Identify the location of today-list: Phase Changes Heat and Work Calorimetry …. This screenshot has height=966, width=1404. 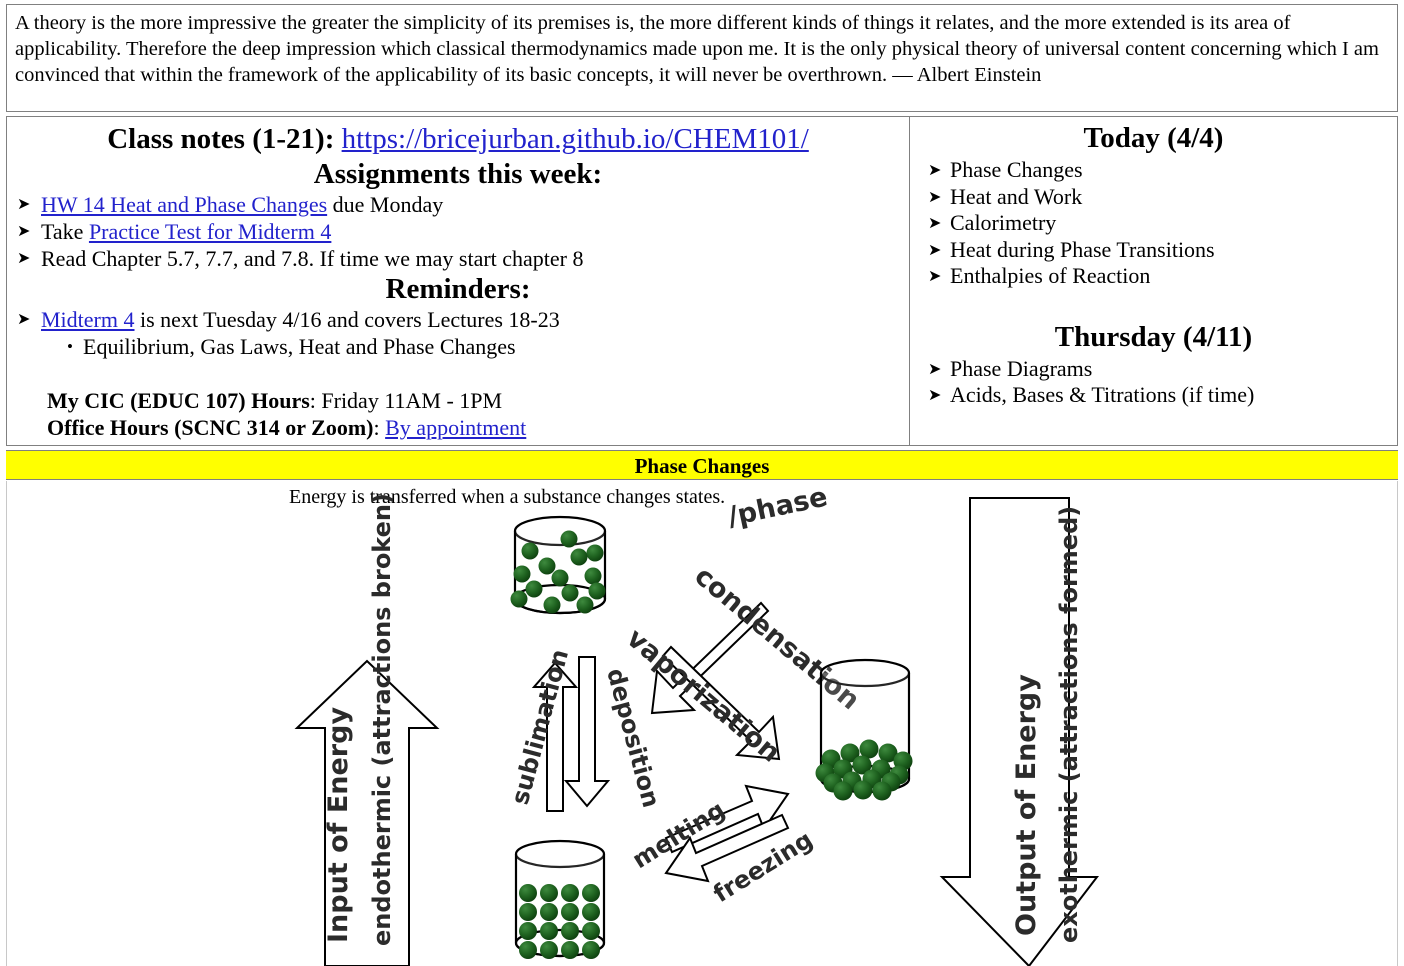
(1153, 223).